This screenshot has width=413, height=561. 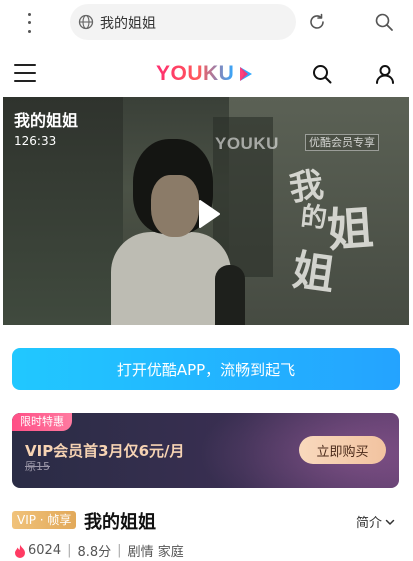 I want to click on original-price: 原15, so click(x=37, y=466).